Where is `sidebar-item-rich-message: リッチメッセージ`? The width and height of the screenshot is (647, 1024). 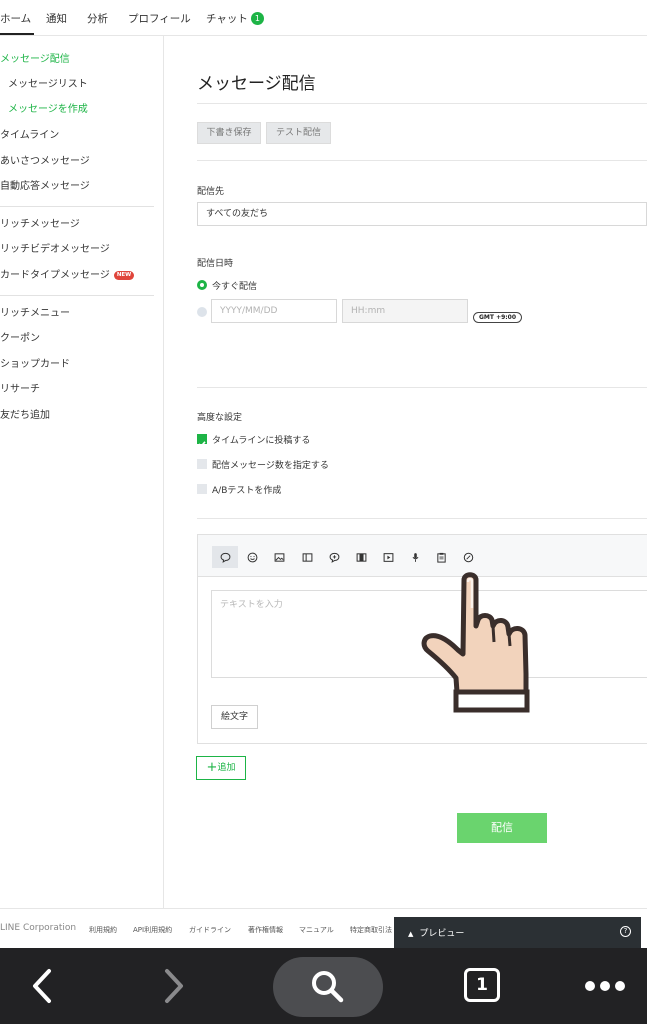 sidebar-item-rich-message: リッチメッセージ is located at coordinates (40, 225).